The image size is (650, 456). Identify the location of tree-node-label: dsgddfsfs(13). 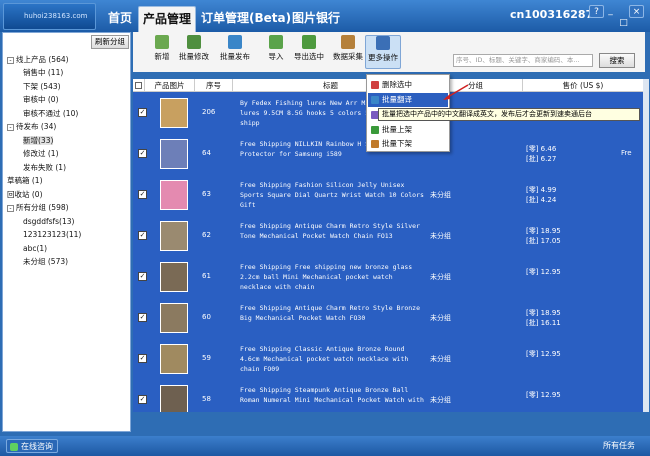
(49, 221).